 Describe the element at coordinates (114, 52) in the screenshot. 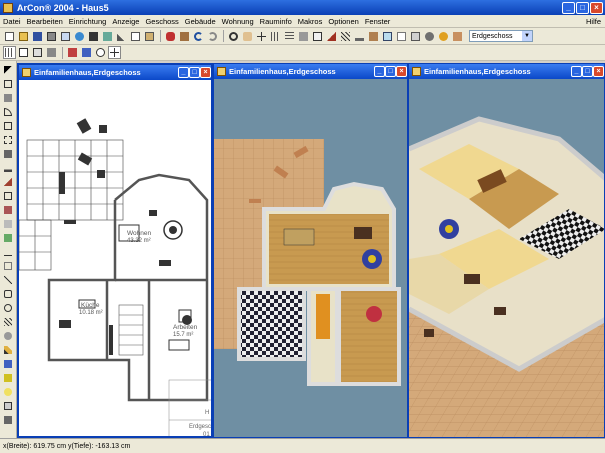

I see `move-icon` at that location.